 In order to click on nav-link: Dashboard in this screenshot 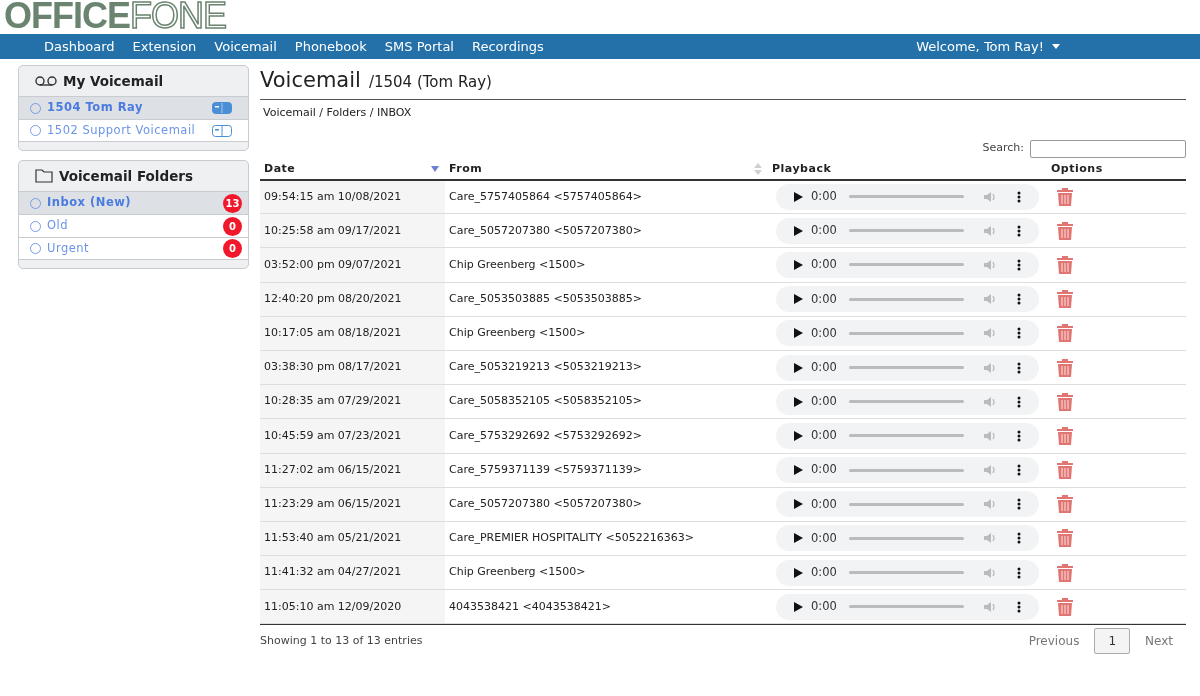, I will do `click(79, 46)`.